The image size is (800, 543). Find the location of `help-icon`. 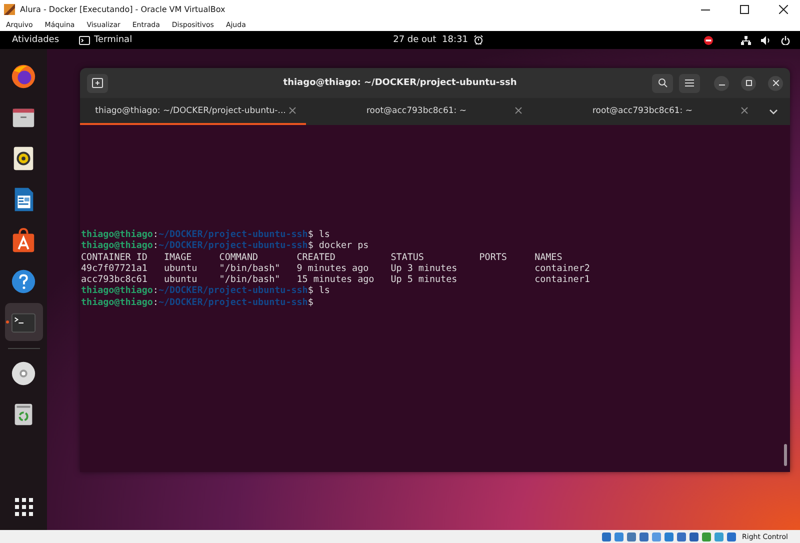

help-icon is located at coordinates (23, 281).